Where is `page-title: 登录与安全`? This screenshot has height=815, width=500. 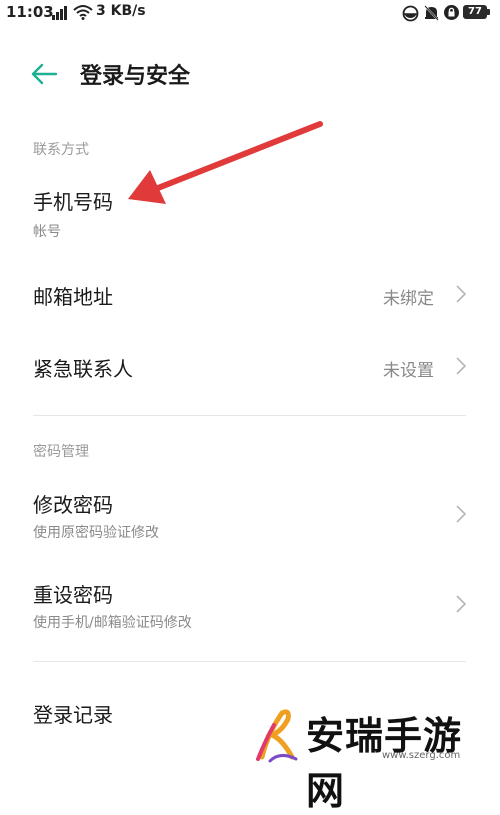
page-title: 登录与安全 is located at coordinates (135, 76).